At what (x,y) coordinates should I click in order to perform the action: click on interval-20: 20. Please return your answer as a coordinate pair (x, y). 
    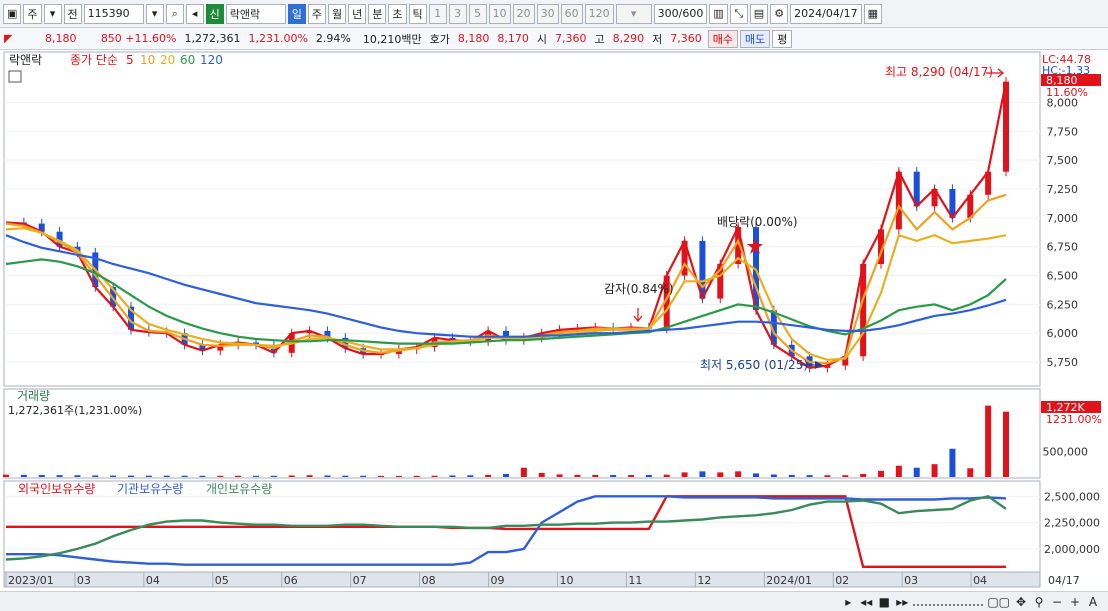
    Looking at the image, I should click on (523, 13).